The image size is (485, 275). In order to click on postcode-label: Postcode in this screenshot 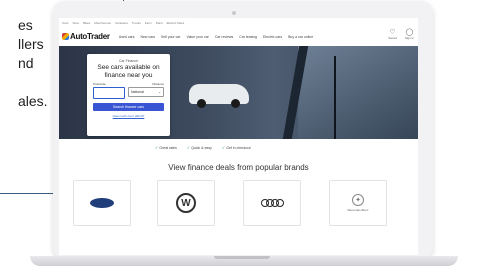, I will do `click(99, 84)`.